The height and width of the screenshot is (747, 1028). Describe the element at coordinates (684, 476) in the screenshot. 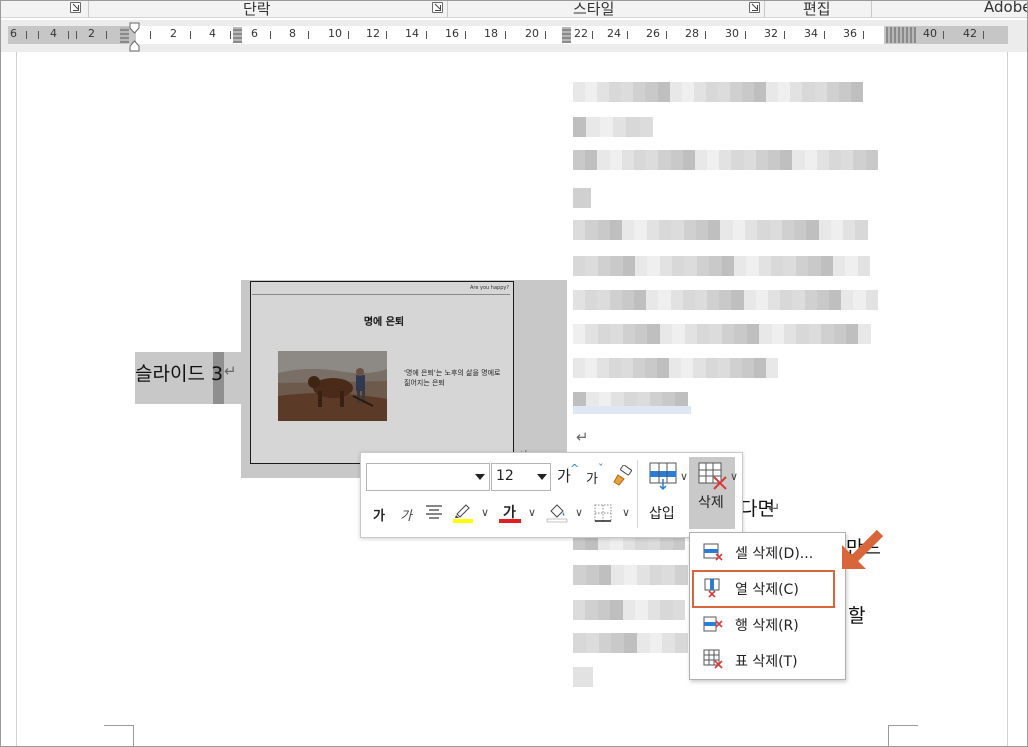

I see `insert-dropdown-icon: ∨` at that location.